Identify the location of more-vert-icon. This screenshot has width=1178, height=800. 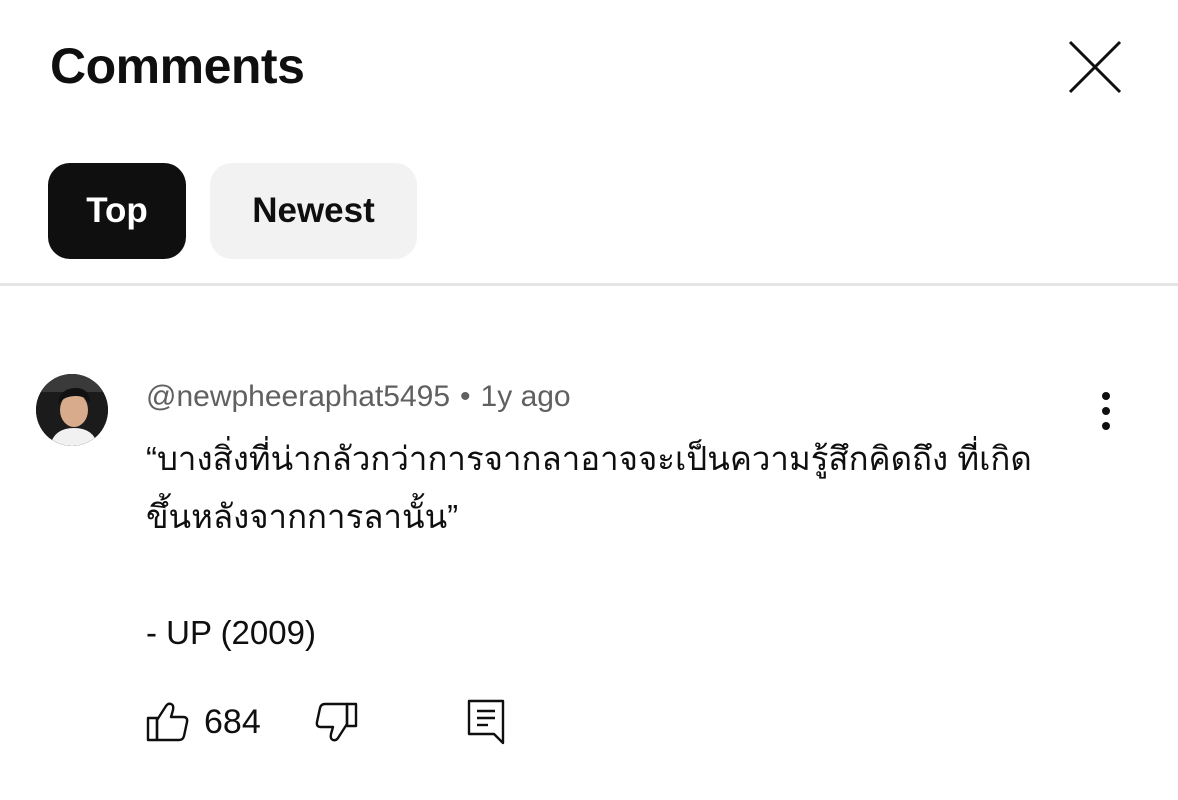
(1106, 411).